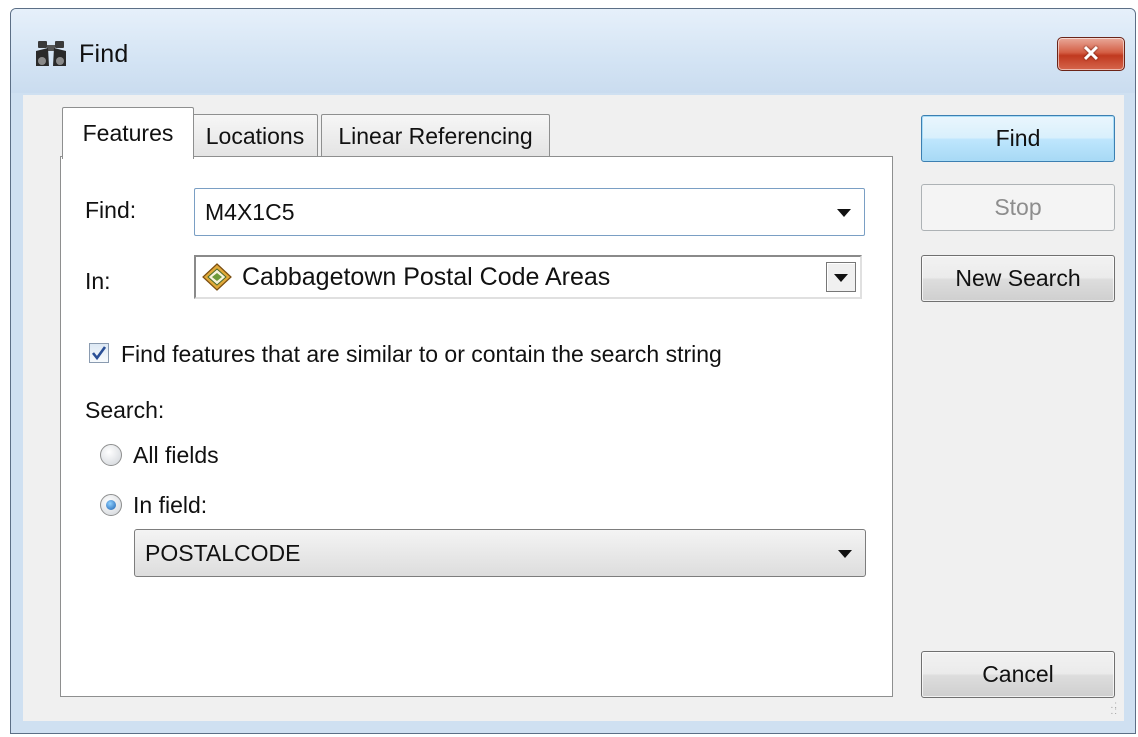  I want to click on similar-checkbox, so click(99, 353).